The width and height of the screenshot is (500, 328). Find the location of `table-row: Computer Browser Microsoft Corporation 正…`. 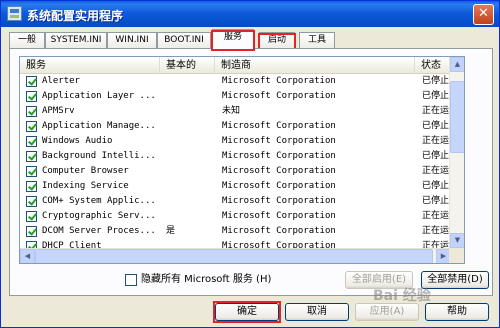

table-row: Computer Browser Microsoft Corporation 正… is located at coordinates (242, 171).